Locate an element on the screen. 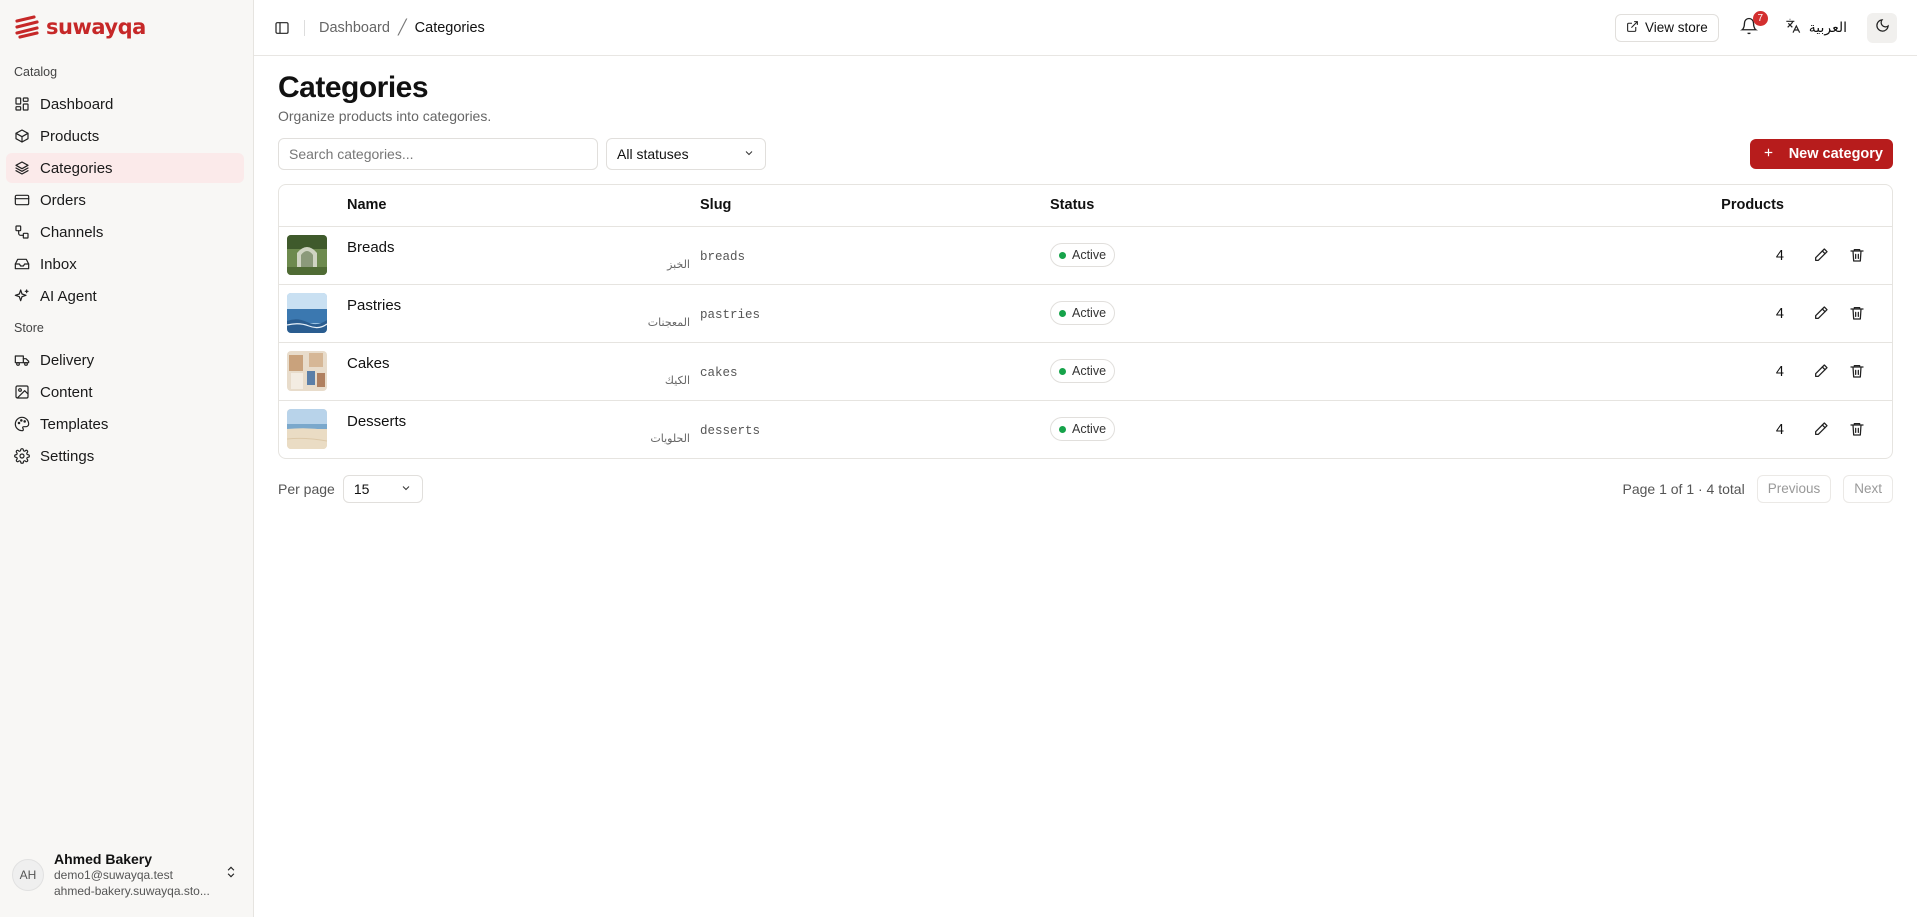 This screenshot has width=1917, height=917. sidebar-item-settings: Settings is located at coordinates (125, 456).